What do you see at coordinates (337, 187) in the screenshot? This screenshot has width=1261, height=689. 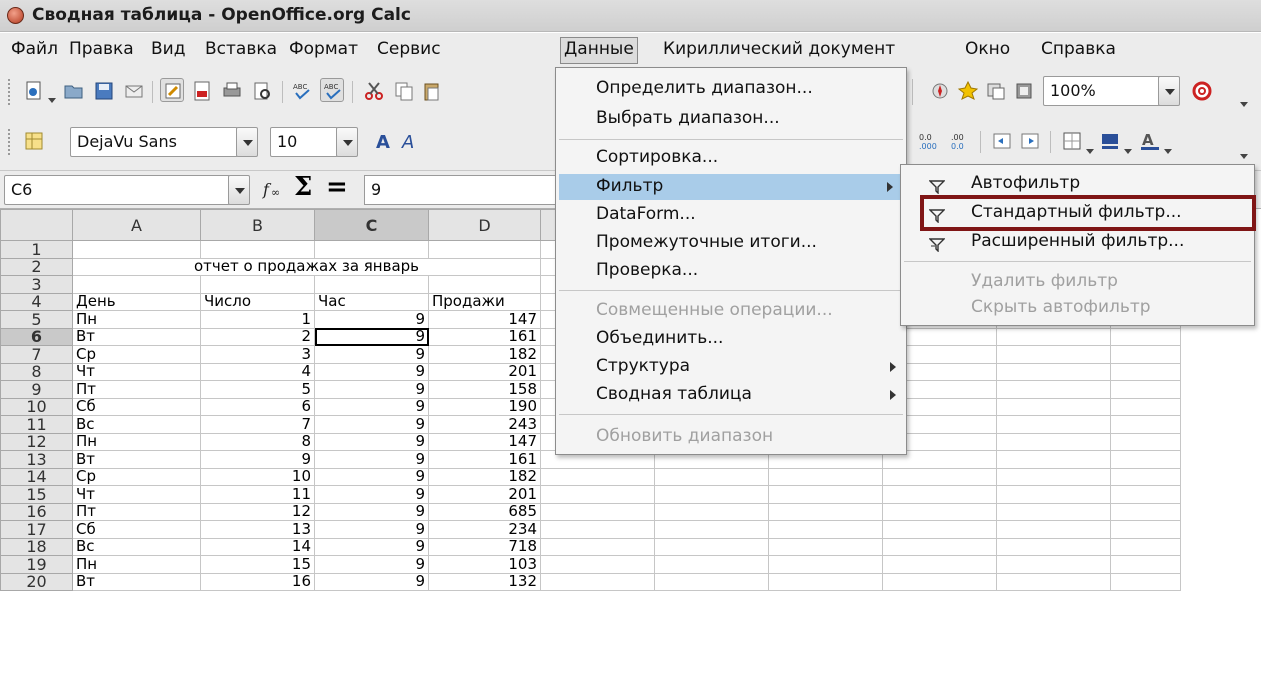 I see `equals-icon: =` at bounding box center [337, 187].